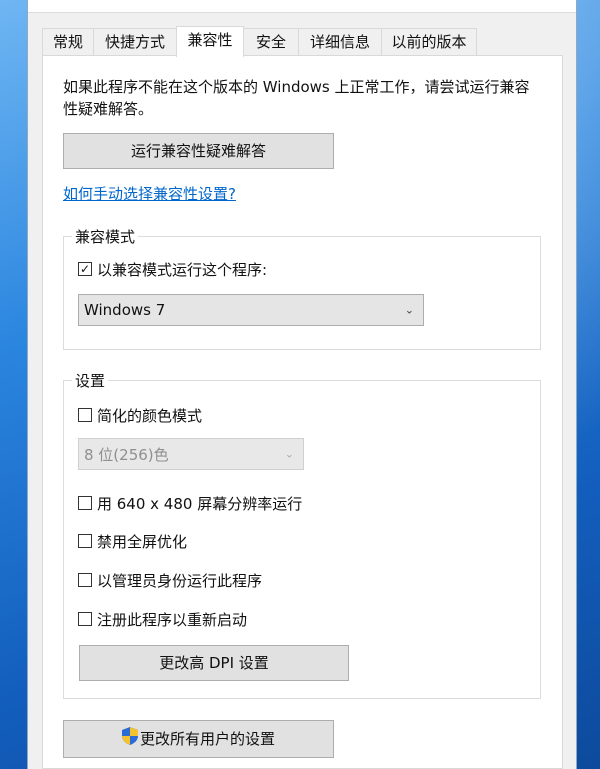  Describe the element at coordinates (125, 310) in the screenshot. I see `os-version-value: Windows 7` at that location.